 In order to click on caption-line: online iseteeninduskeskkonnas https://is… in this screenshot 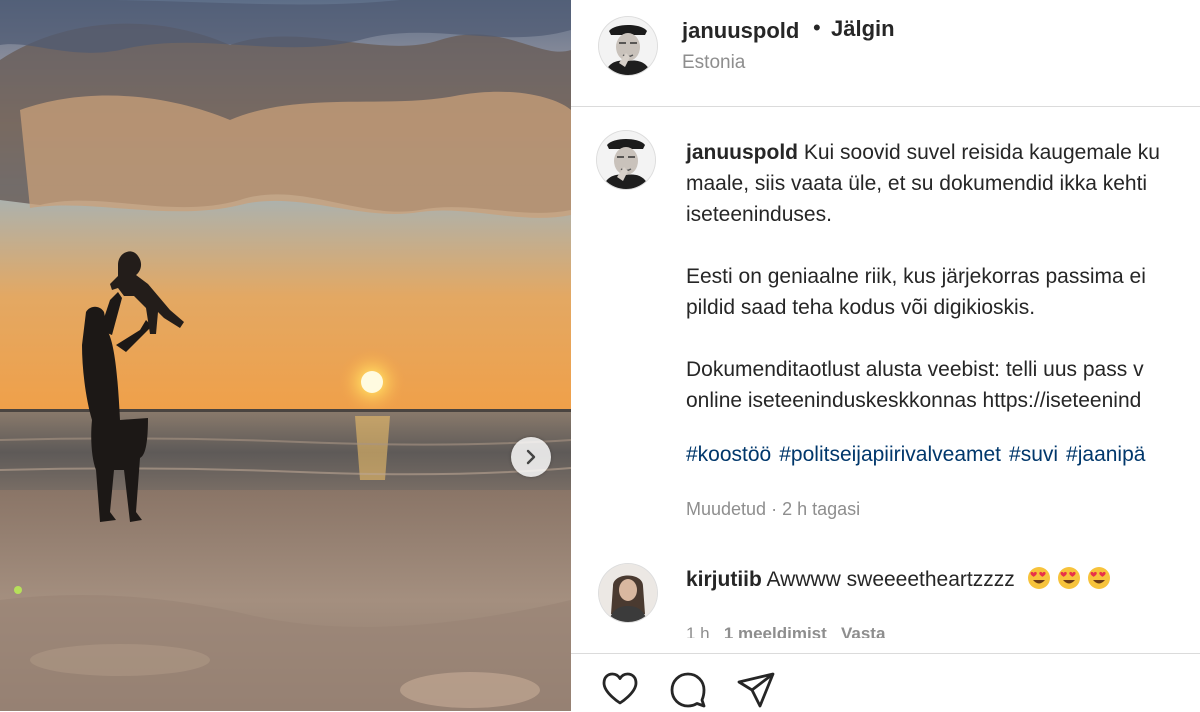, I will do `click(914, 400)`.